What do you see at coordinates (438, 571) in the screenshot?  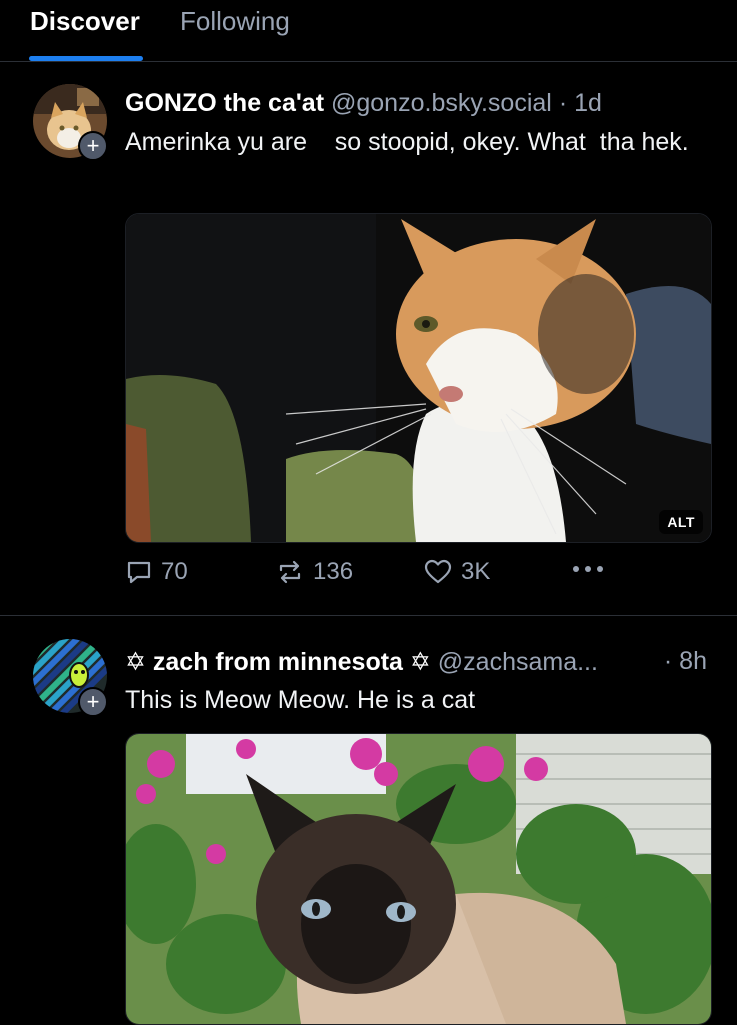 I see `heart-icon` at bounding box center [438, 571].